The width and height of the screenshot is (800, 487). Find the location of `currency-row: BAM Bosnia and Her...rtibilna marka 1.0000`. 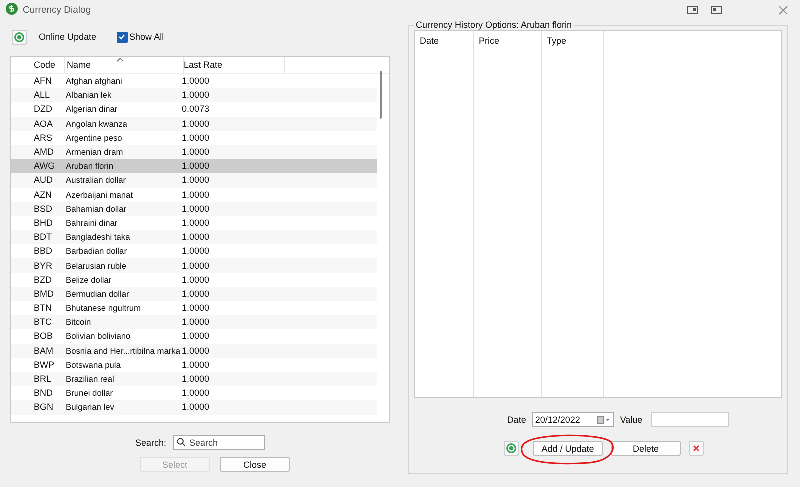

currency-row: BAM Bosnia and Her...rtibilna marka 1.0000 is located at coordinates (194, 351).